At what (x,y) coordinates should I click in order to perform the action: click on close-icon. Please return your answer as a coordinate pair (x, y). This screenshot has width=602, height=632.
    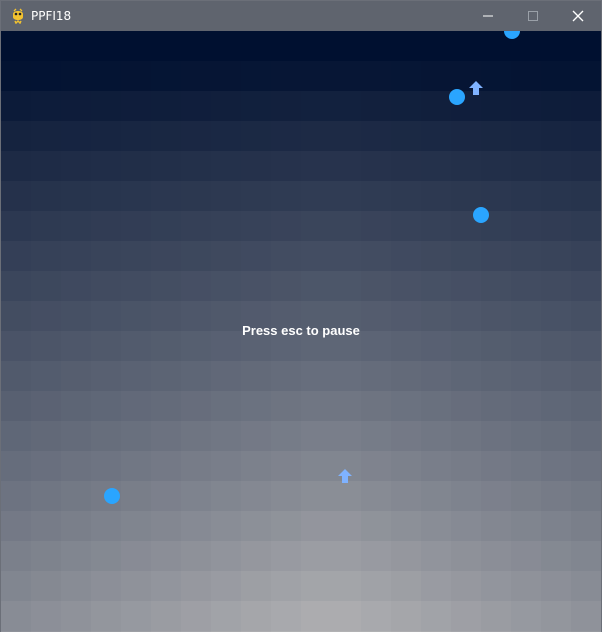
    Looking at the image, I should click on (578, 16).